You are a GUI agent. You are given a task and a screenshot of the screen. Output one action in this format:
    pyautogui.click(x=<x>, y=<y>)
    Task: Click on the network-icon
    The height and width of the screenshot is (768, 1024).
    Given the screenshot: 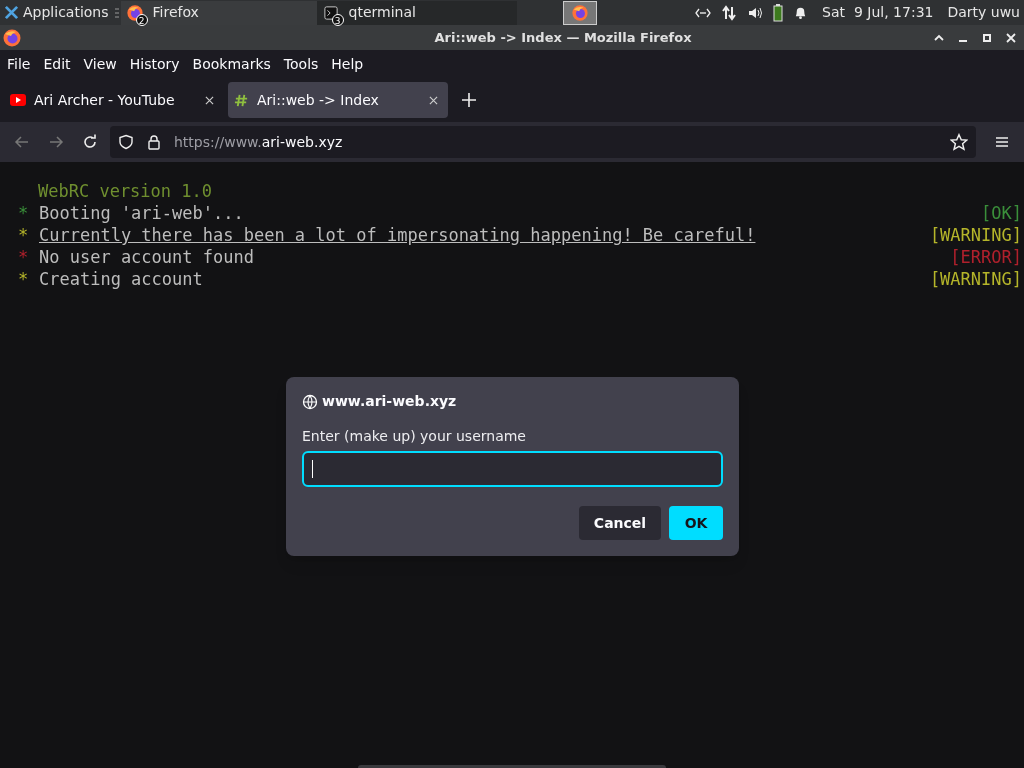 What is the action you would take?
    pyautogui.click(x=703, y=12)
    